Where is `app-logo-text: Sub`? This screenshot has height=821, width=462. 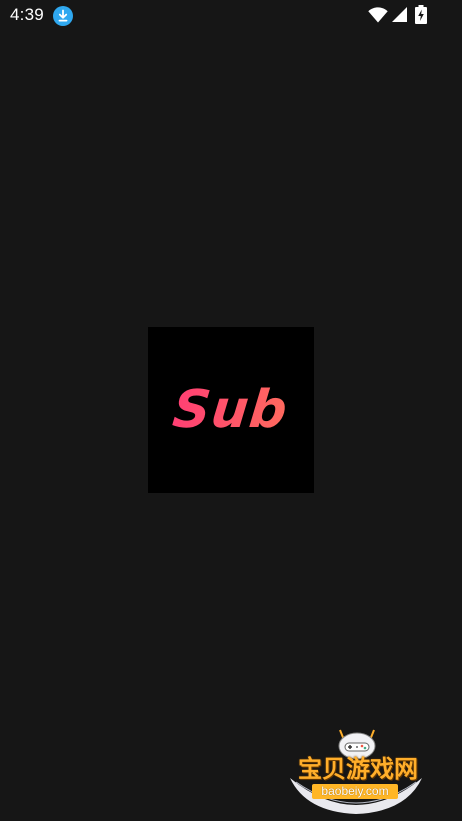
app-logo-text: Sub is located at coordinates (230, 410).